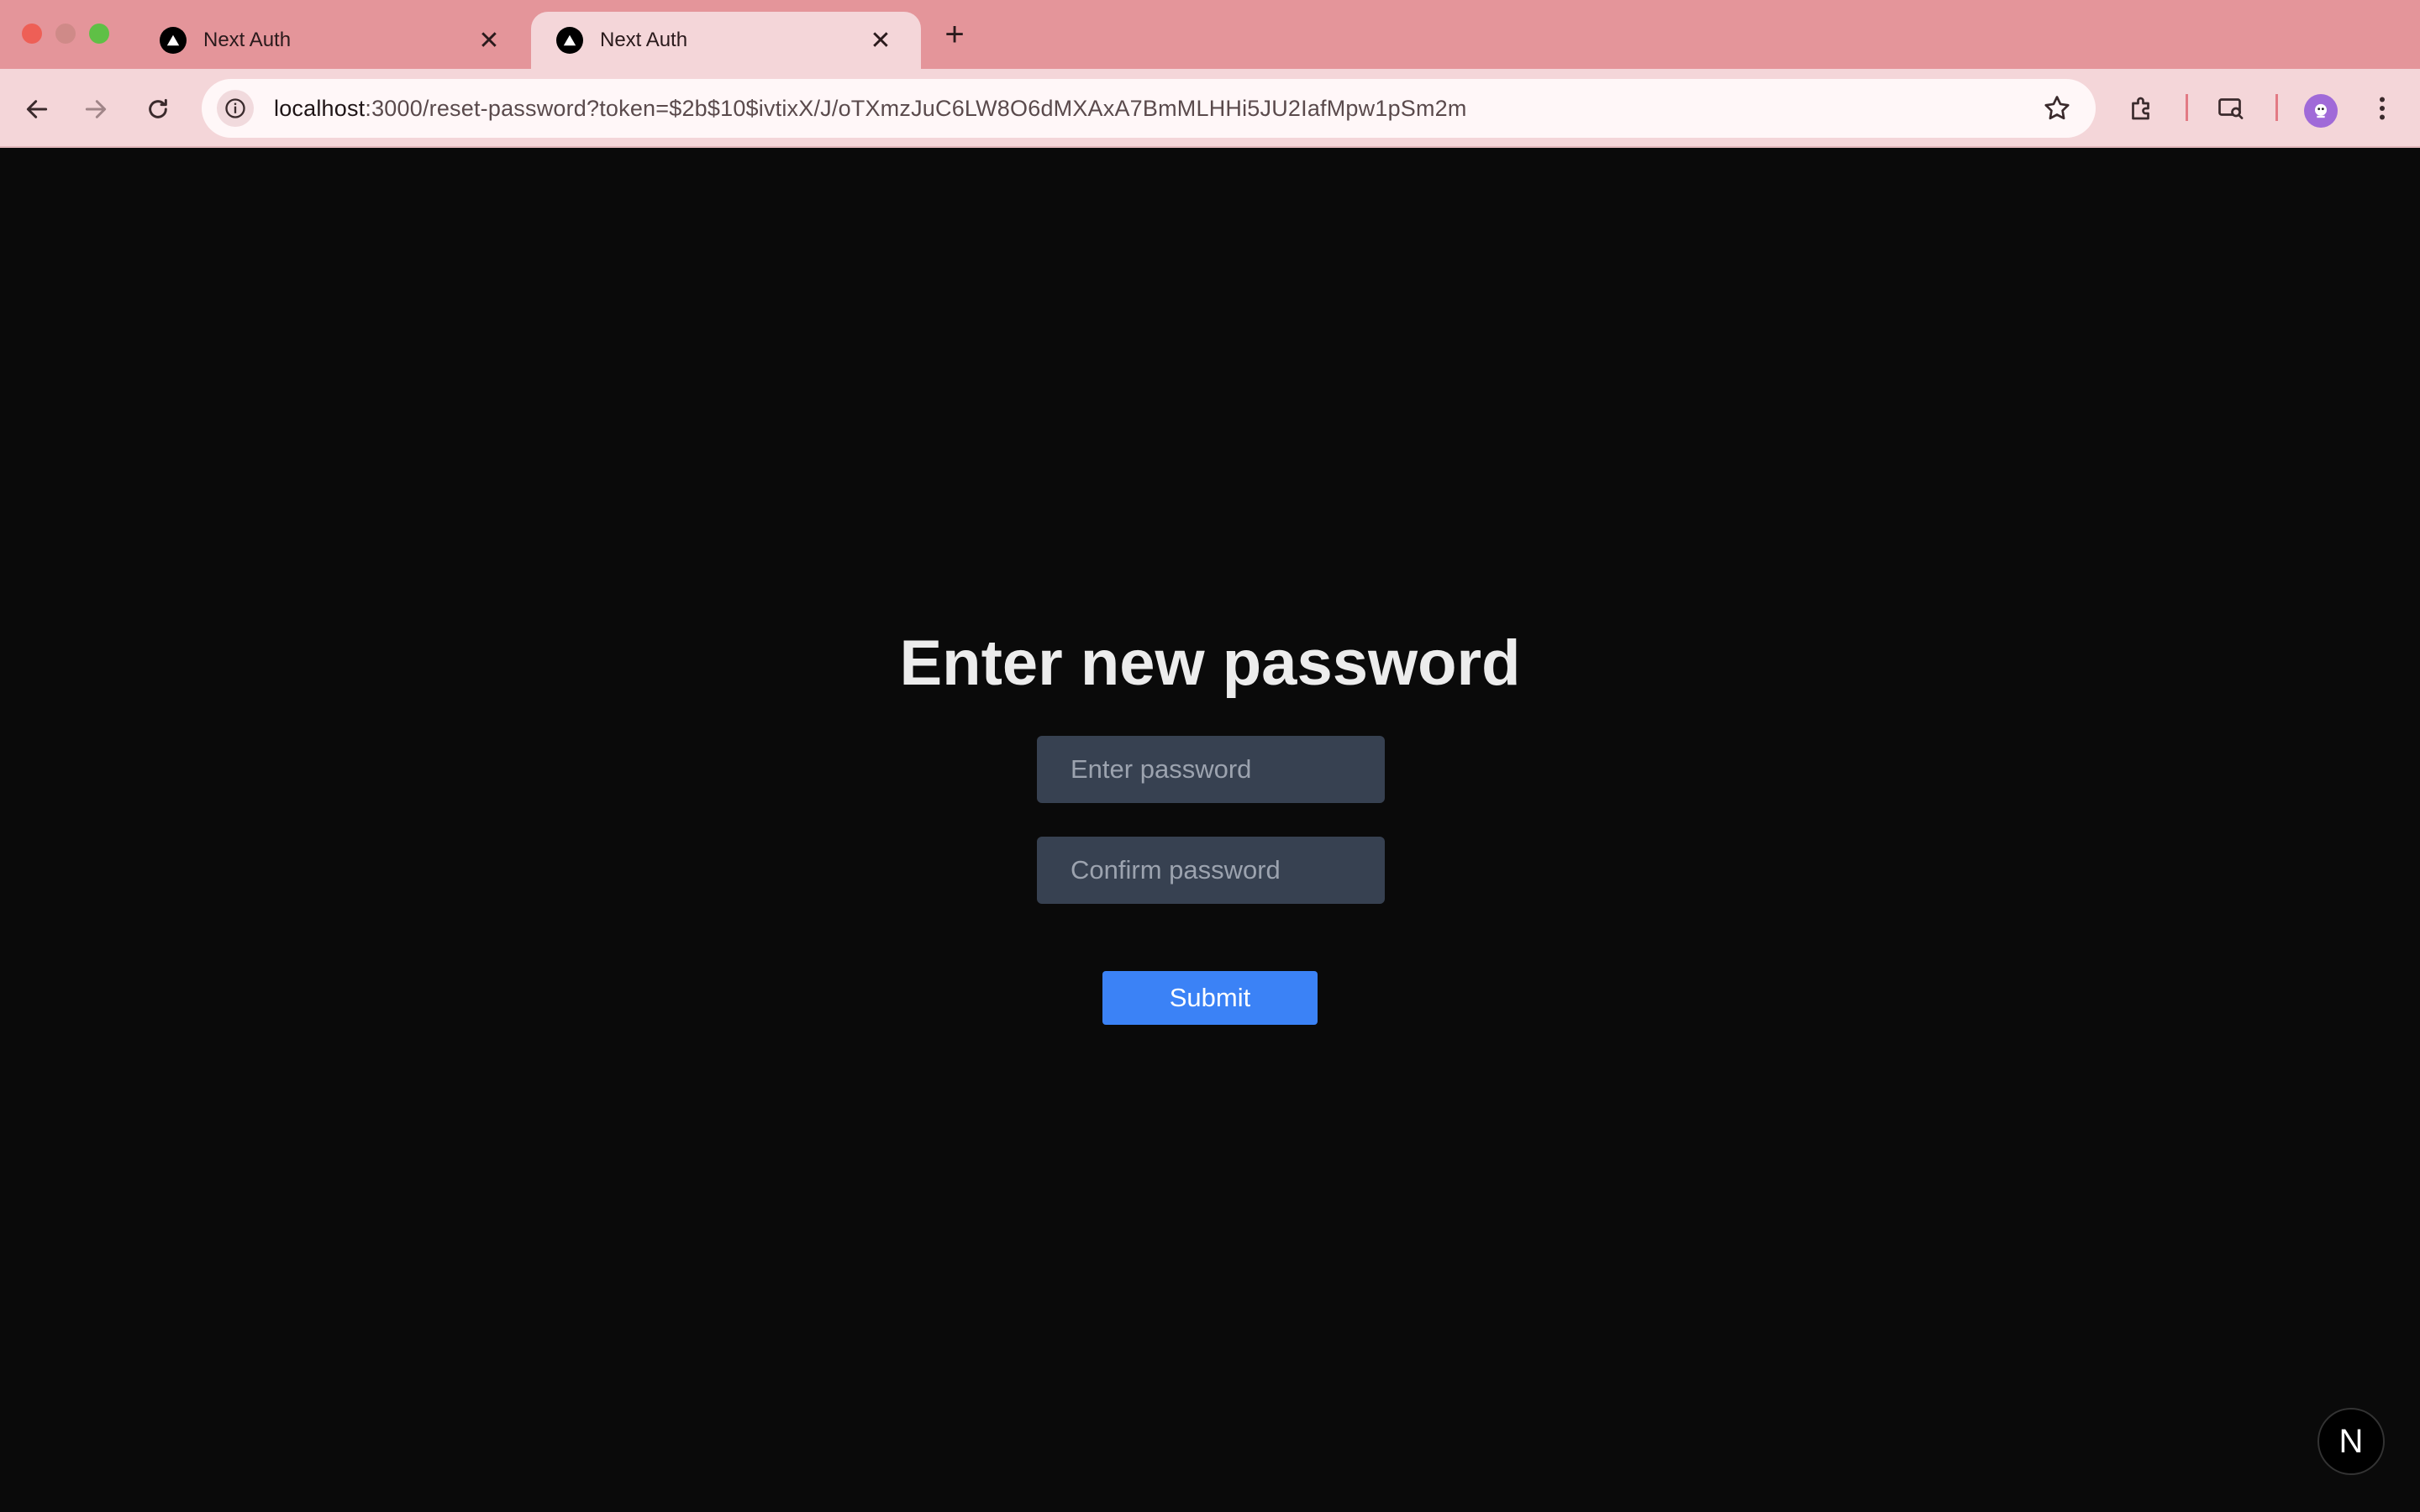 This screenshot has width=2420, height=1512. What do you see at coordinates (96, 109) in the screenshot?
I see `forward-icon` at bounding box center [96, 109].